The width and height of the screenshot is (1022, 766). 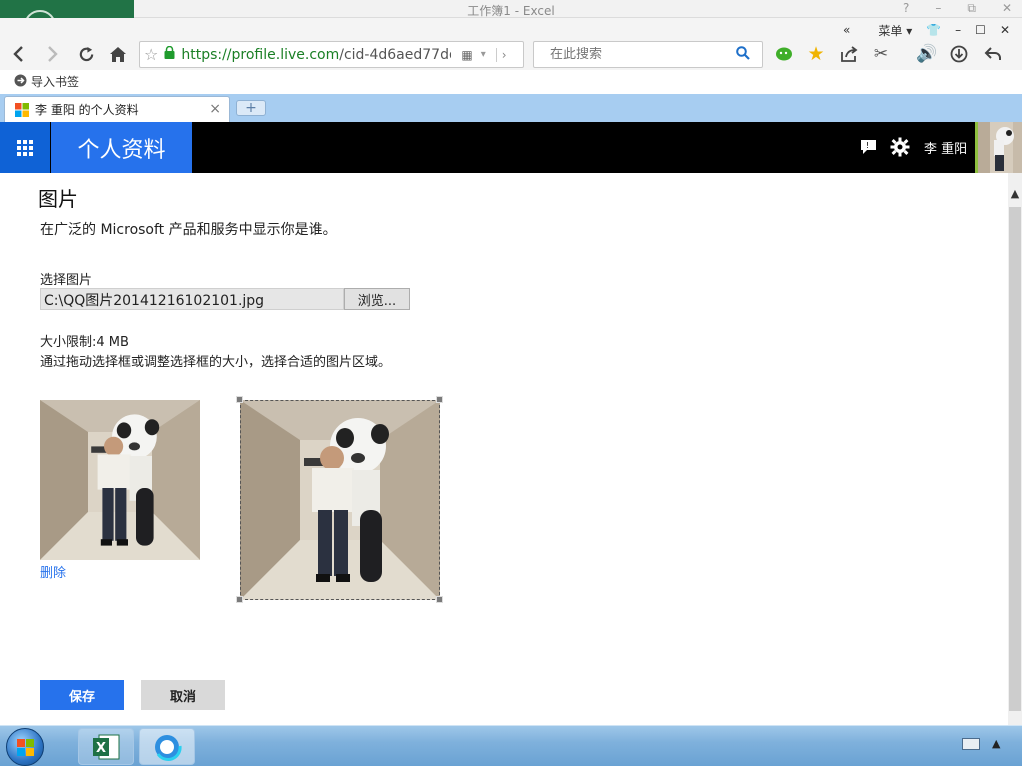 I want to click on crop-handle-top-left, so click(x=239, y=399).